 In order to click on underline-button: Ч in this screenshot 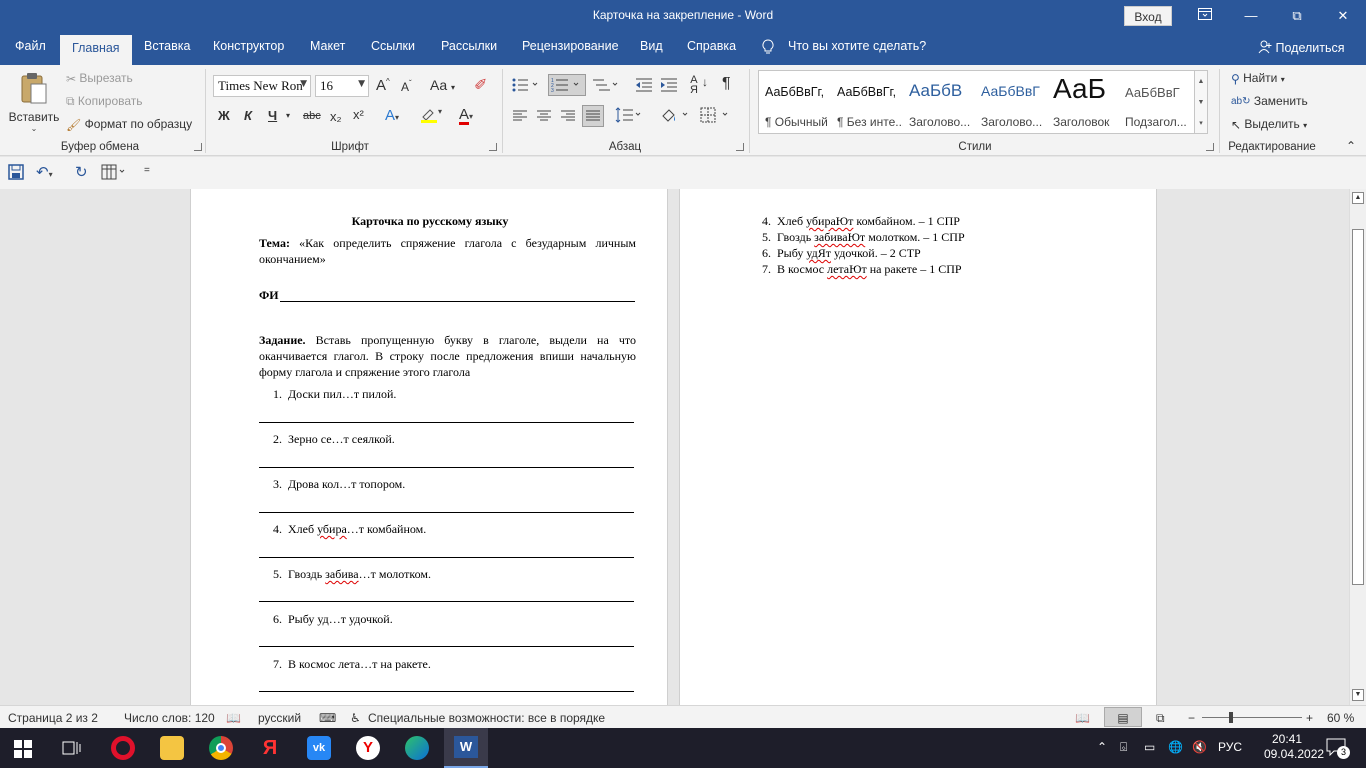, I will do `click(272, 115)`.